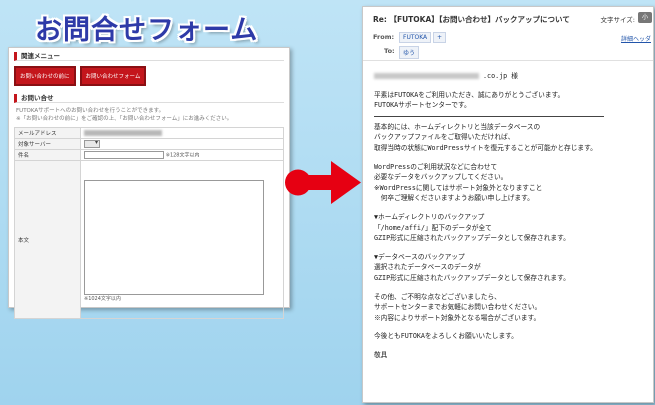 The height and width of the screenshot is (405, 655). I want to click on inquiry-desc-line-1: FUTOKAサポートへのお問い合わせを行うことができます。, so click(90, 111).